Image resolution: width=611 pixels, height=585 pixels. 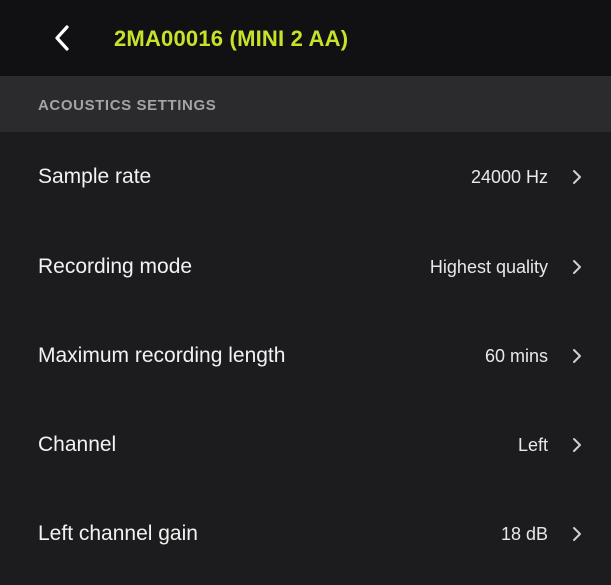 What do you see at coordinates (516, 355) in the screenshot?
I see `setting-value: 60 mins` at bounding box center [516, 355].